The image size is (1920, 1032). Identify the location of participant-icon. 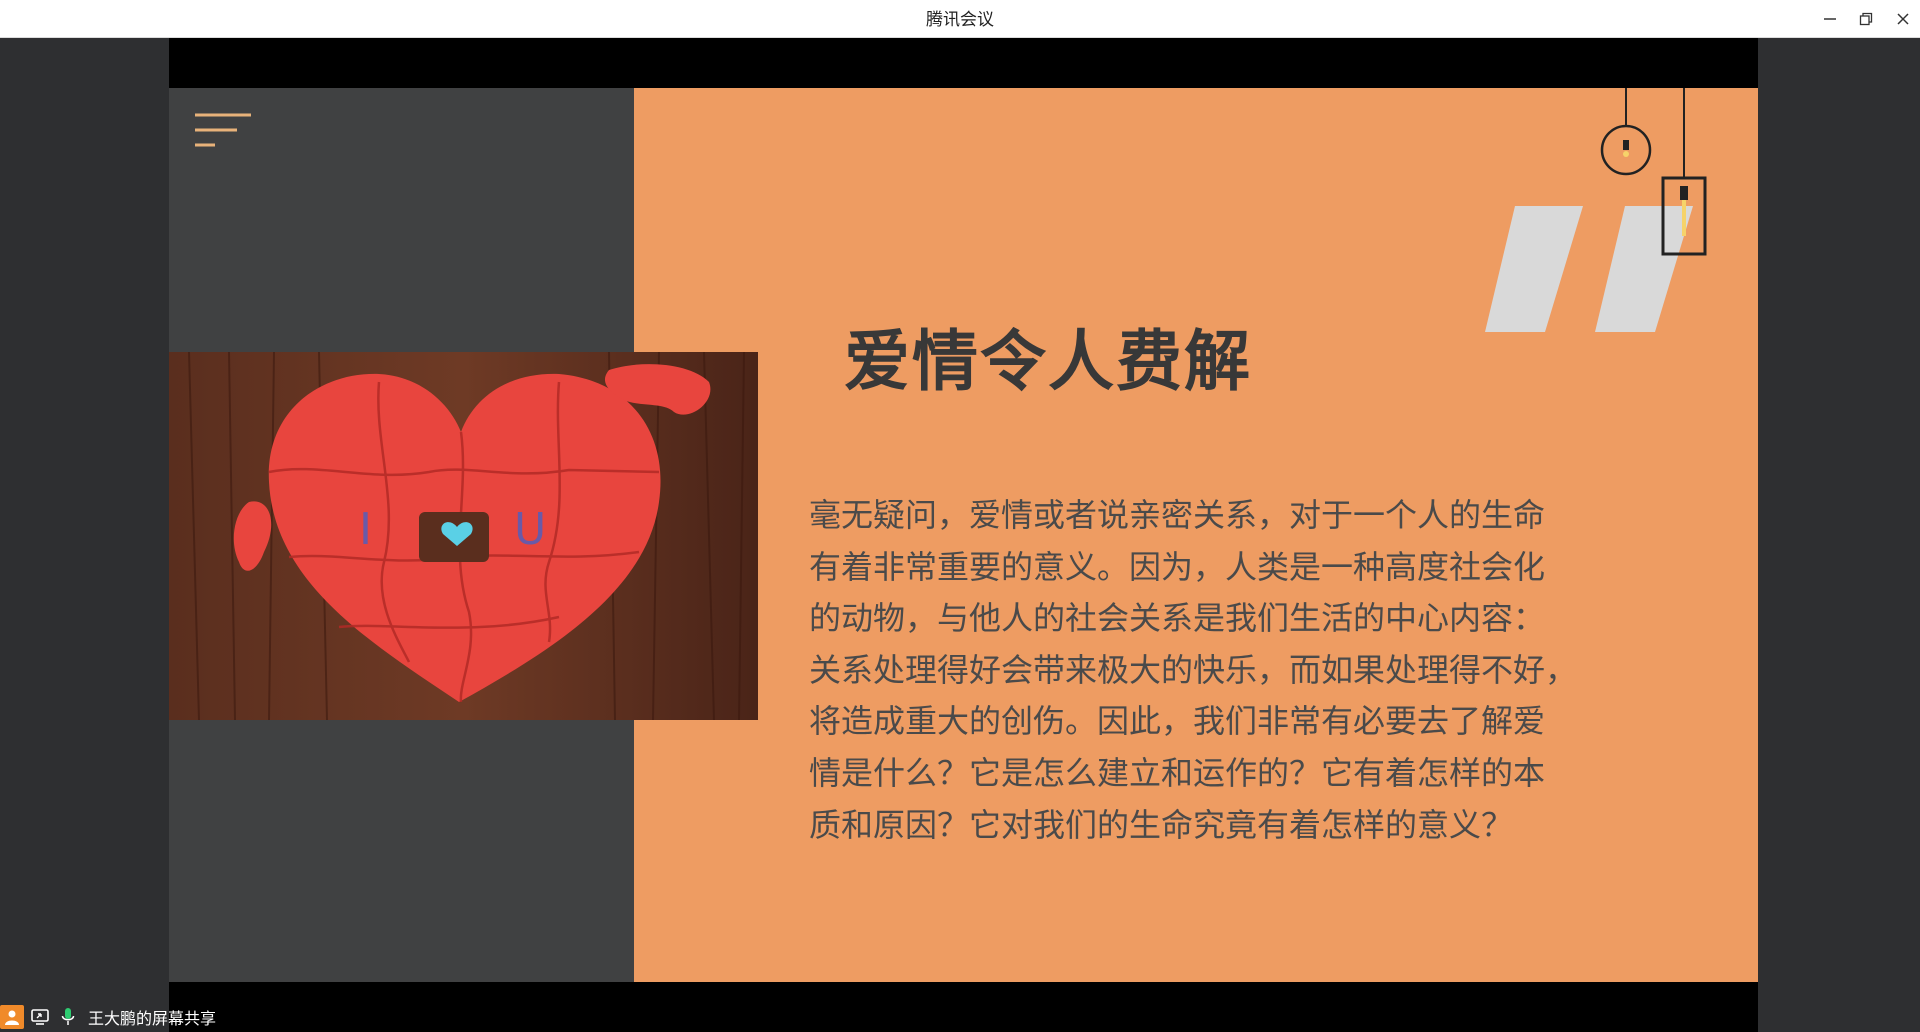
(12, 1017).